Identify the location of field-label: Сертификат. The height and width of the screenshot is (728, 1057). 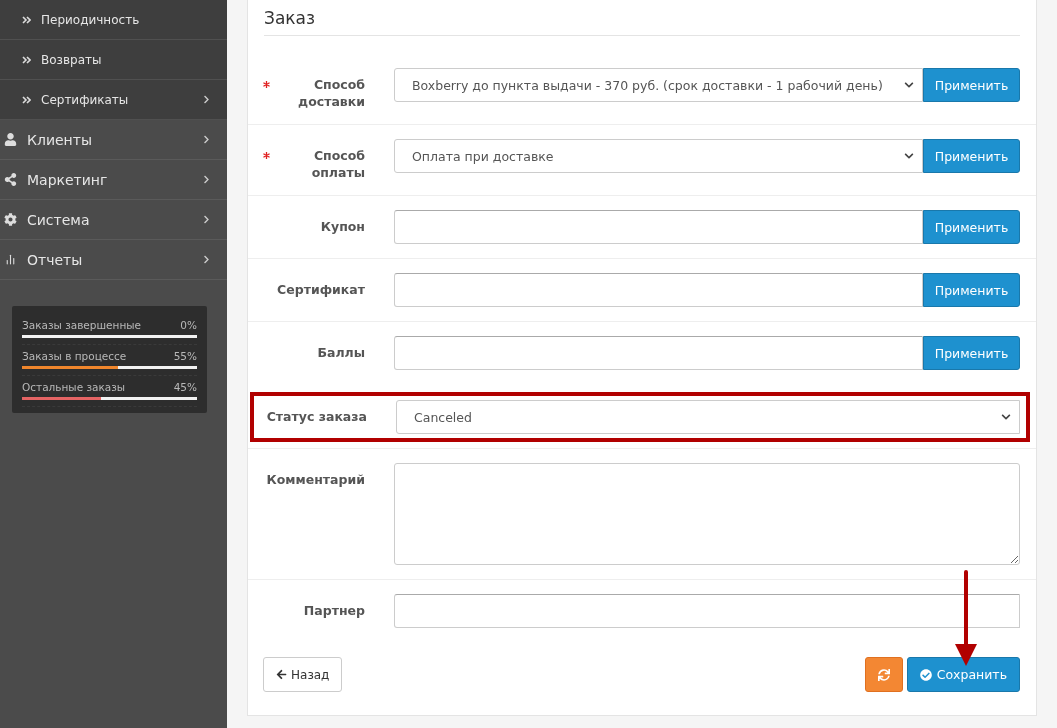
(321, 289).